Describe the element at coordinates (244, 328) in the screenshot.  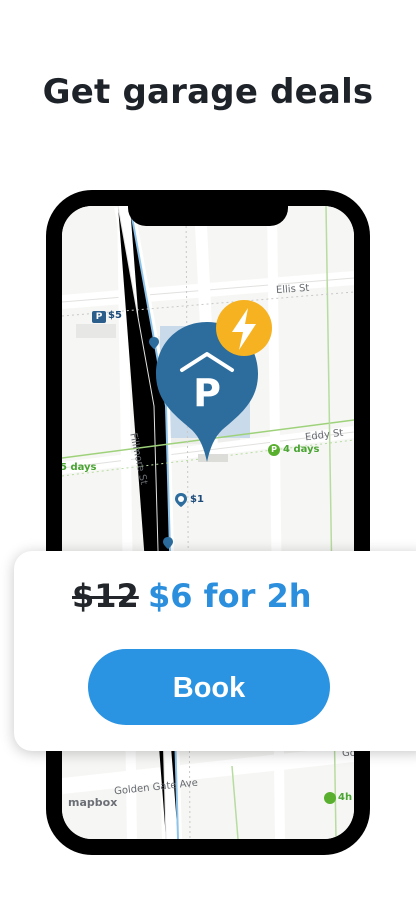
I see `lightning-bolt-icon` at that location.